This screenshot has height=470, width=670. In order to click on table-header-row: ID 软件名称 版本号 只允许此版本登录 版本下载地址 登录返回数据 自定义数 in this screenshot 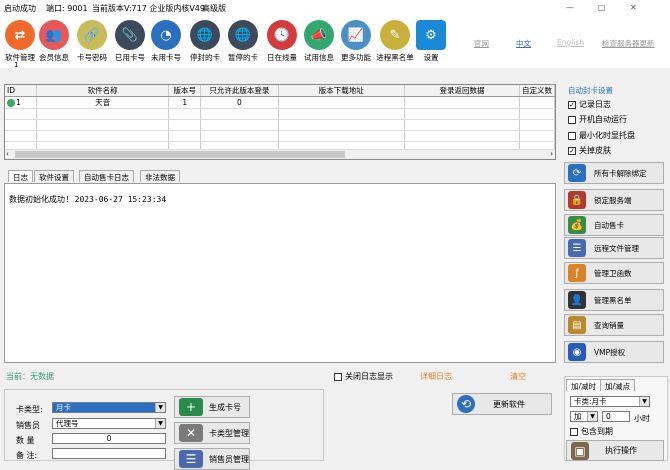, I will do `click(280, 91)`.